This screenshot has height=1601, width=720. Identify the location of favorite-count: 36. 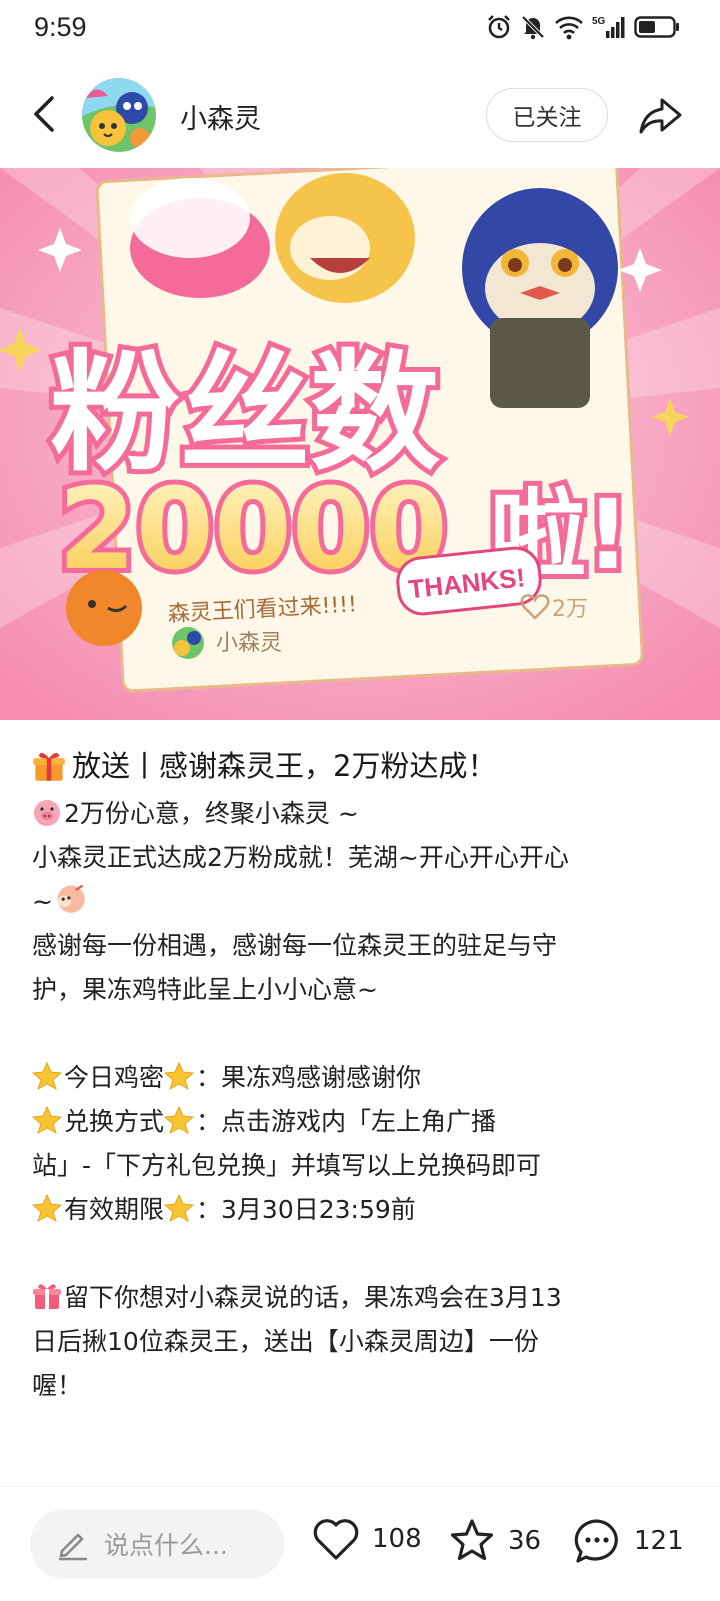
(525, 1541).